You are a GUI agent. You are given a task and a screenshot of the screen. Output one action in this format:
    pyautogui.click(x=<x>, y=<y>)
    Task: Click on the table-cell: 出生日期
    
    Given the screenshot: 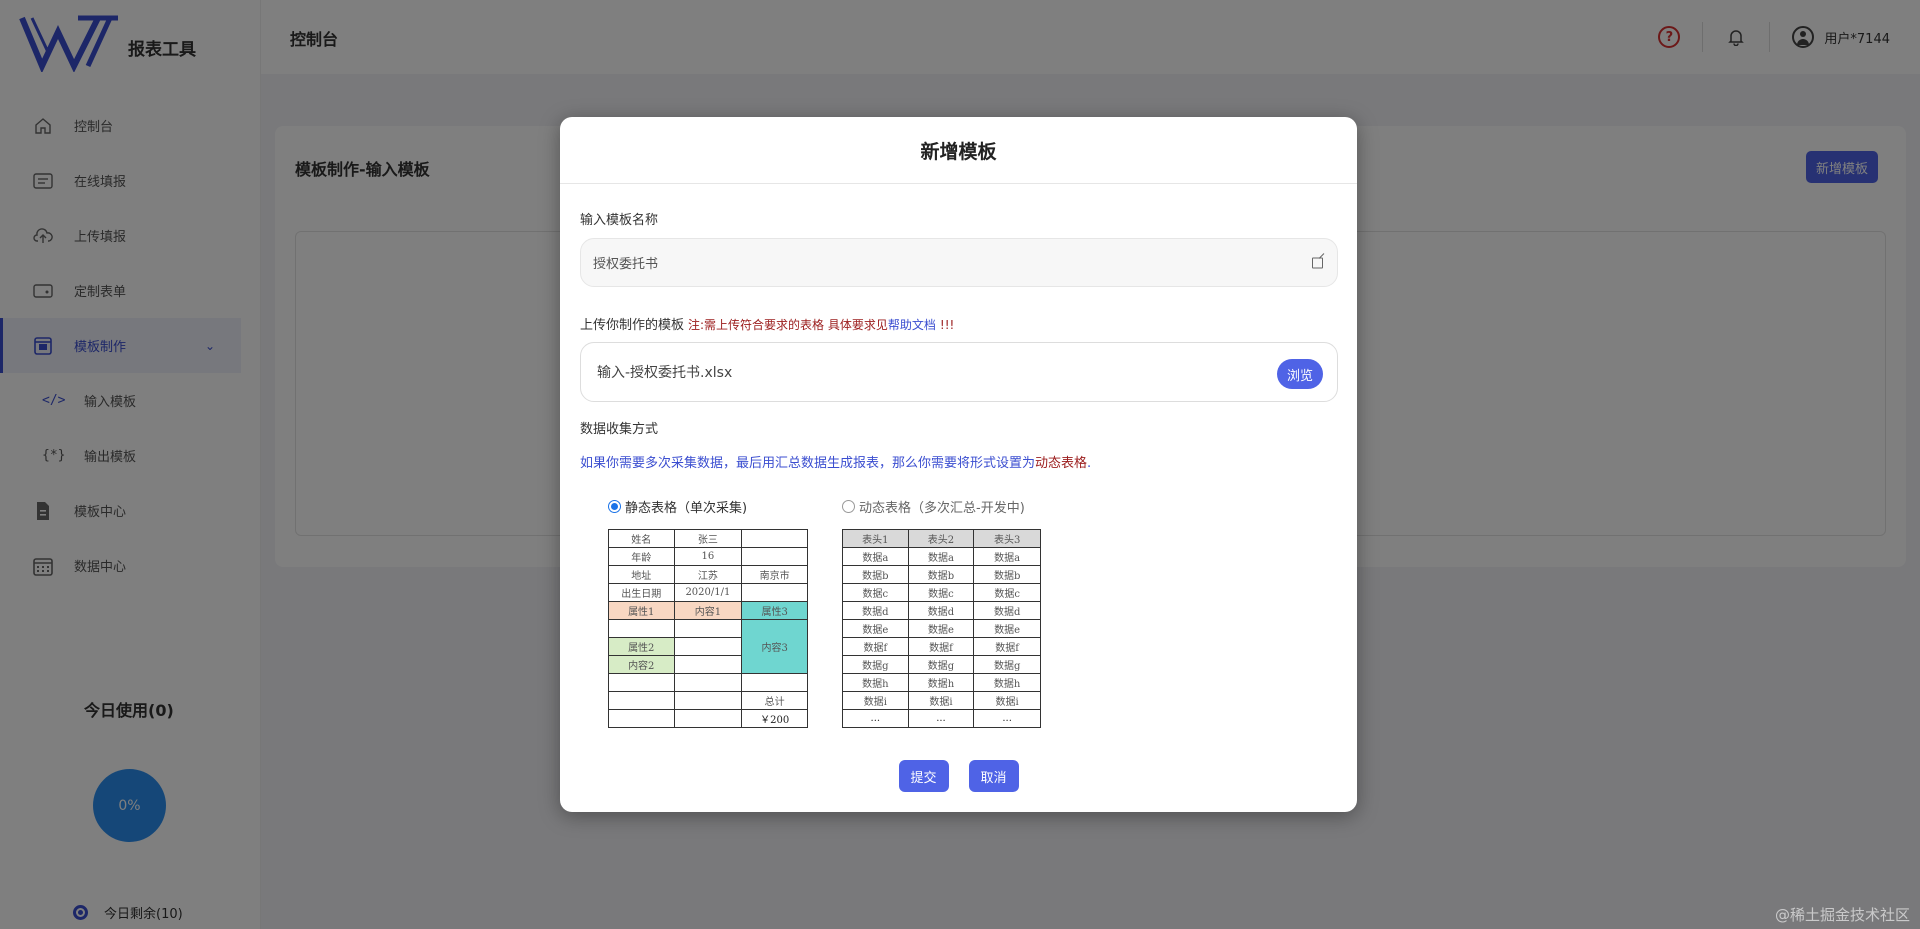 What is the action you would take?
    pyautogui.click(x=641, y=592)
    